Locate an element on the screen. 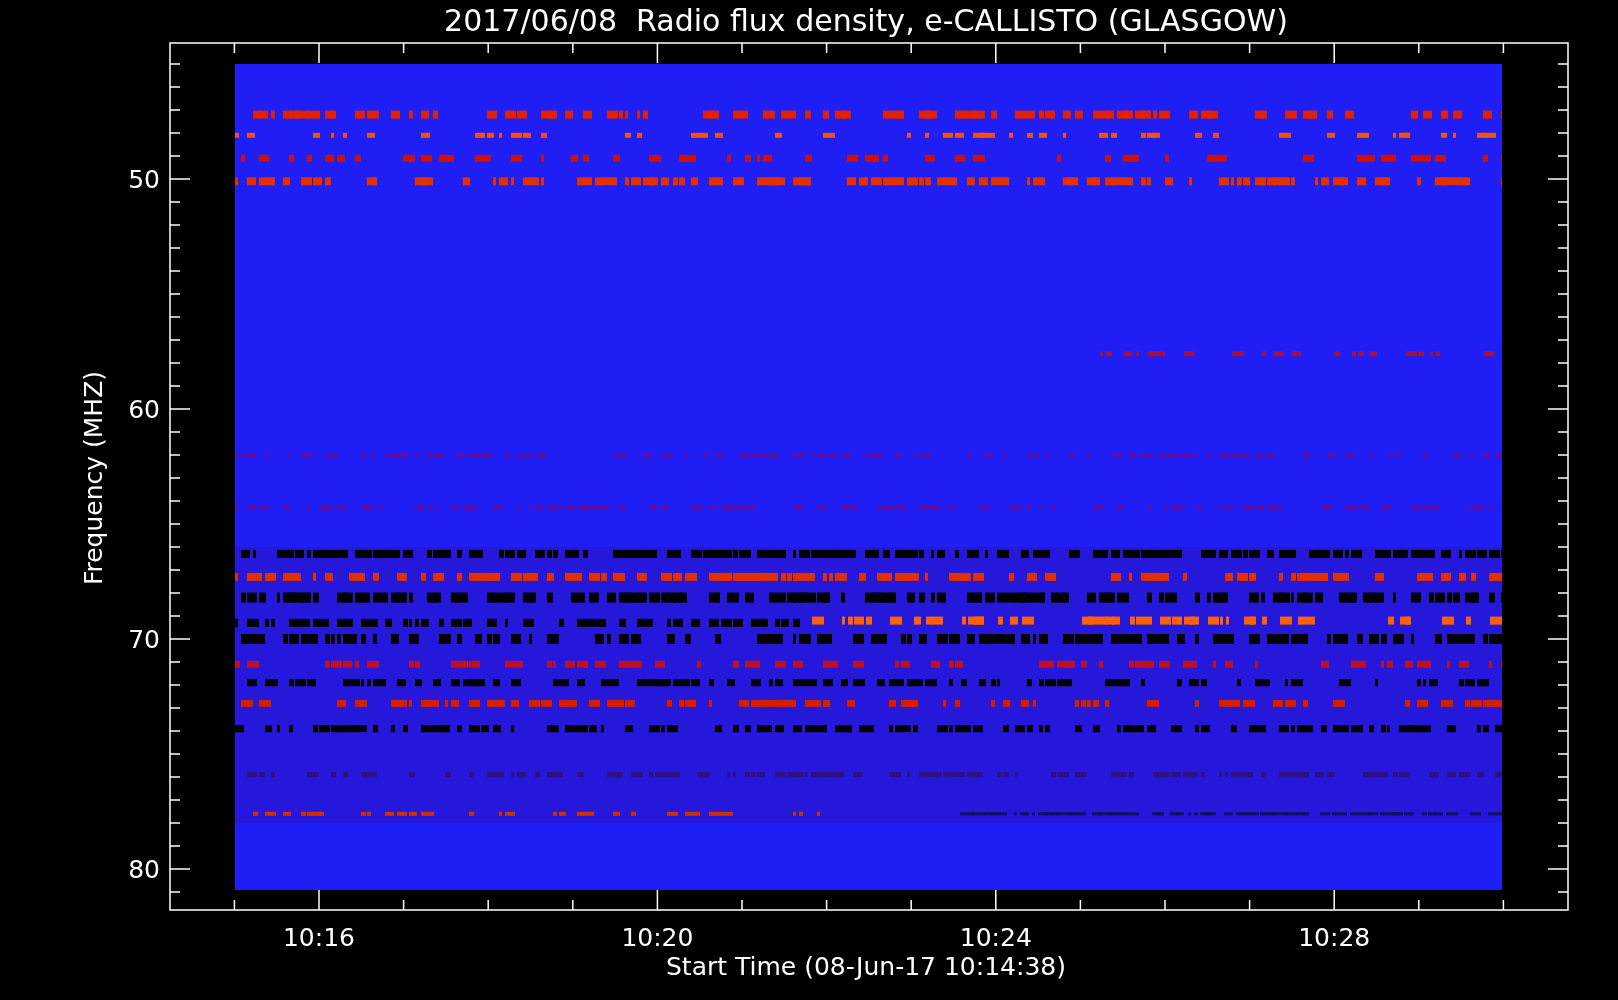 Image resolution: width=1618 pixels, height=1000 pixels. axis-tick-label: 50 is located at coordinates (144, 179).